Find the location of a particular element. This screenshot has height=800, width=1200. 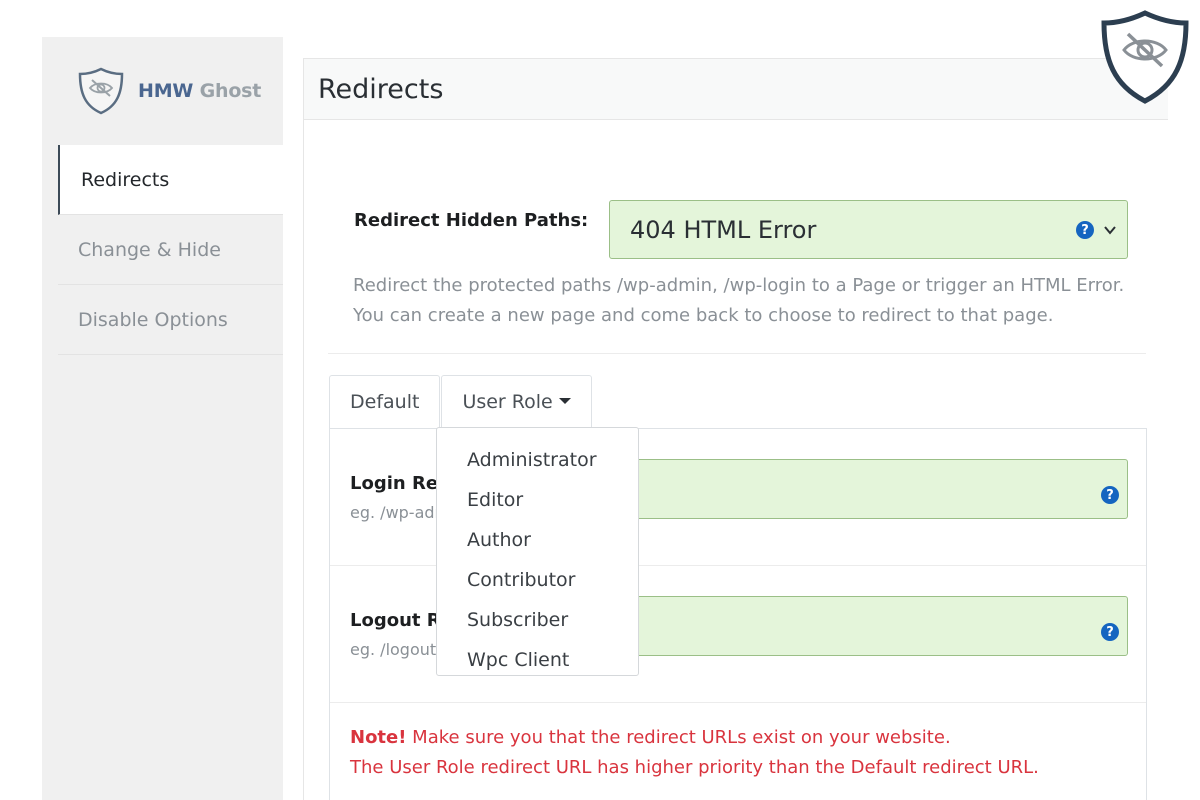

page-title: Redirects is located at coordinates (381, 89).